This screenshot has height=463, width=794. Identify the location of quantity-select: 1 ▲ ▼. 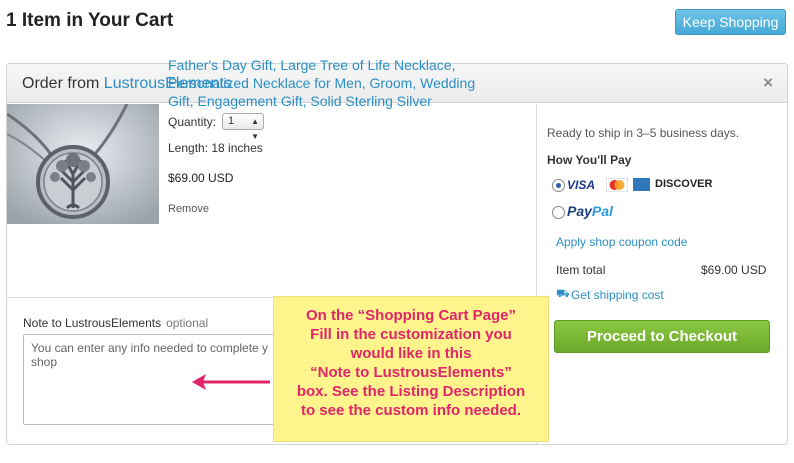
(243, 127).